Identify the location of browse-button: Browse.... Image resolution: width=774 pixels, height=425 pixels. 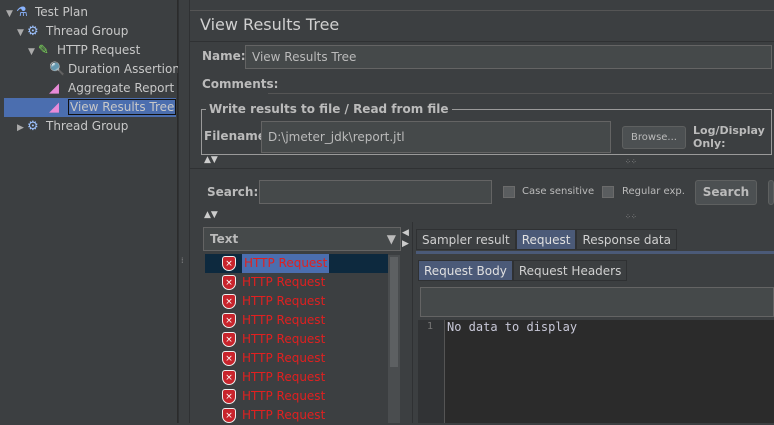
(654, 137).